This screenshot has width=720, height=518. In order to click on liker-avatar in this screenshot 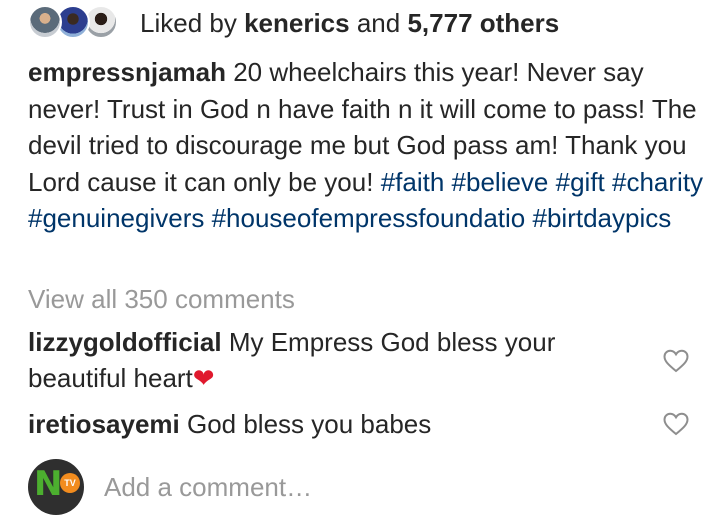, I will do `click(45, 22)`.